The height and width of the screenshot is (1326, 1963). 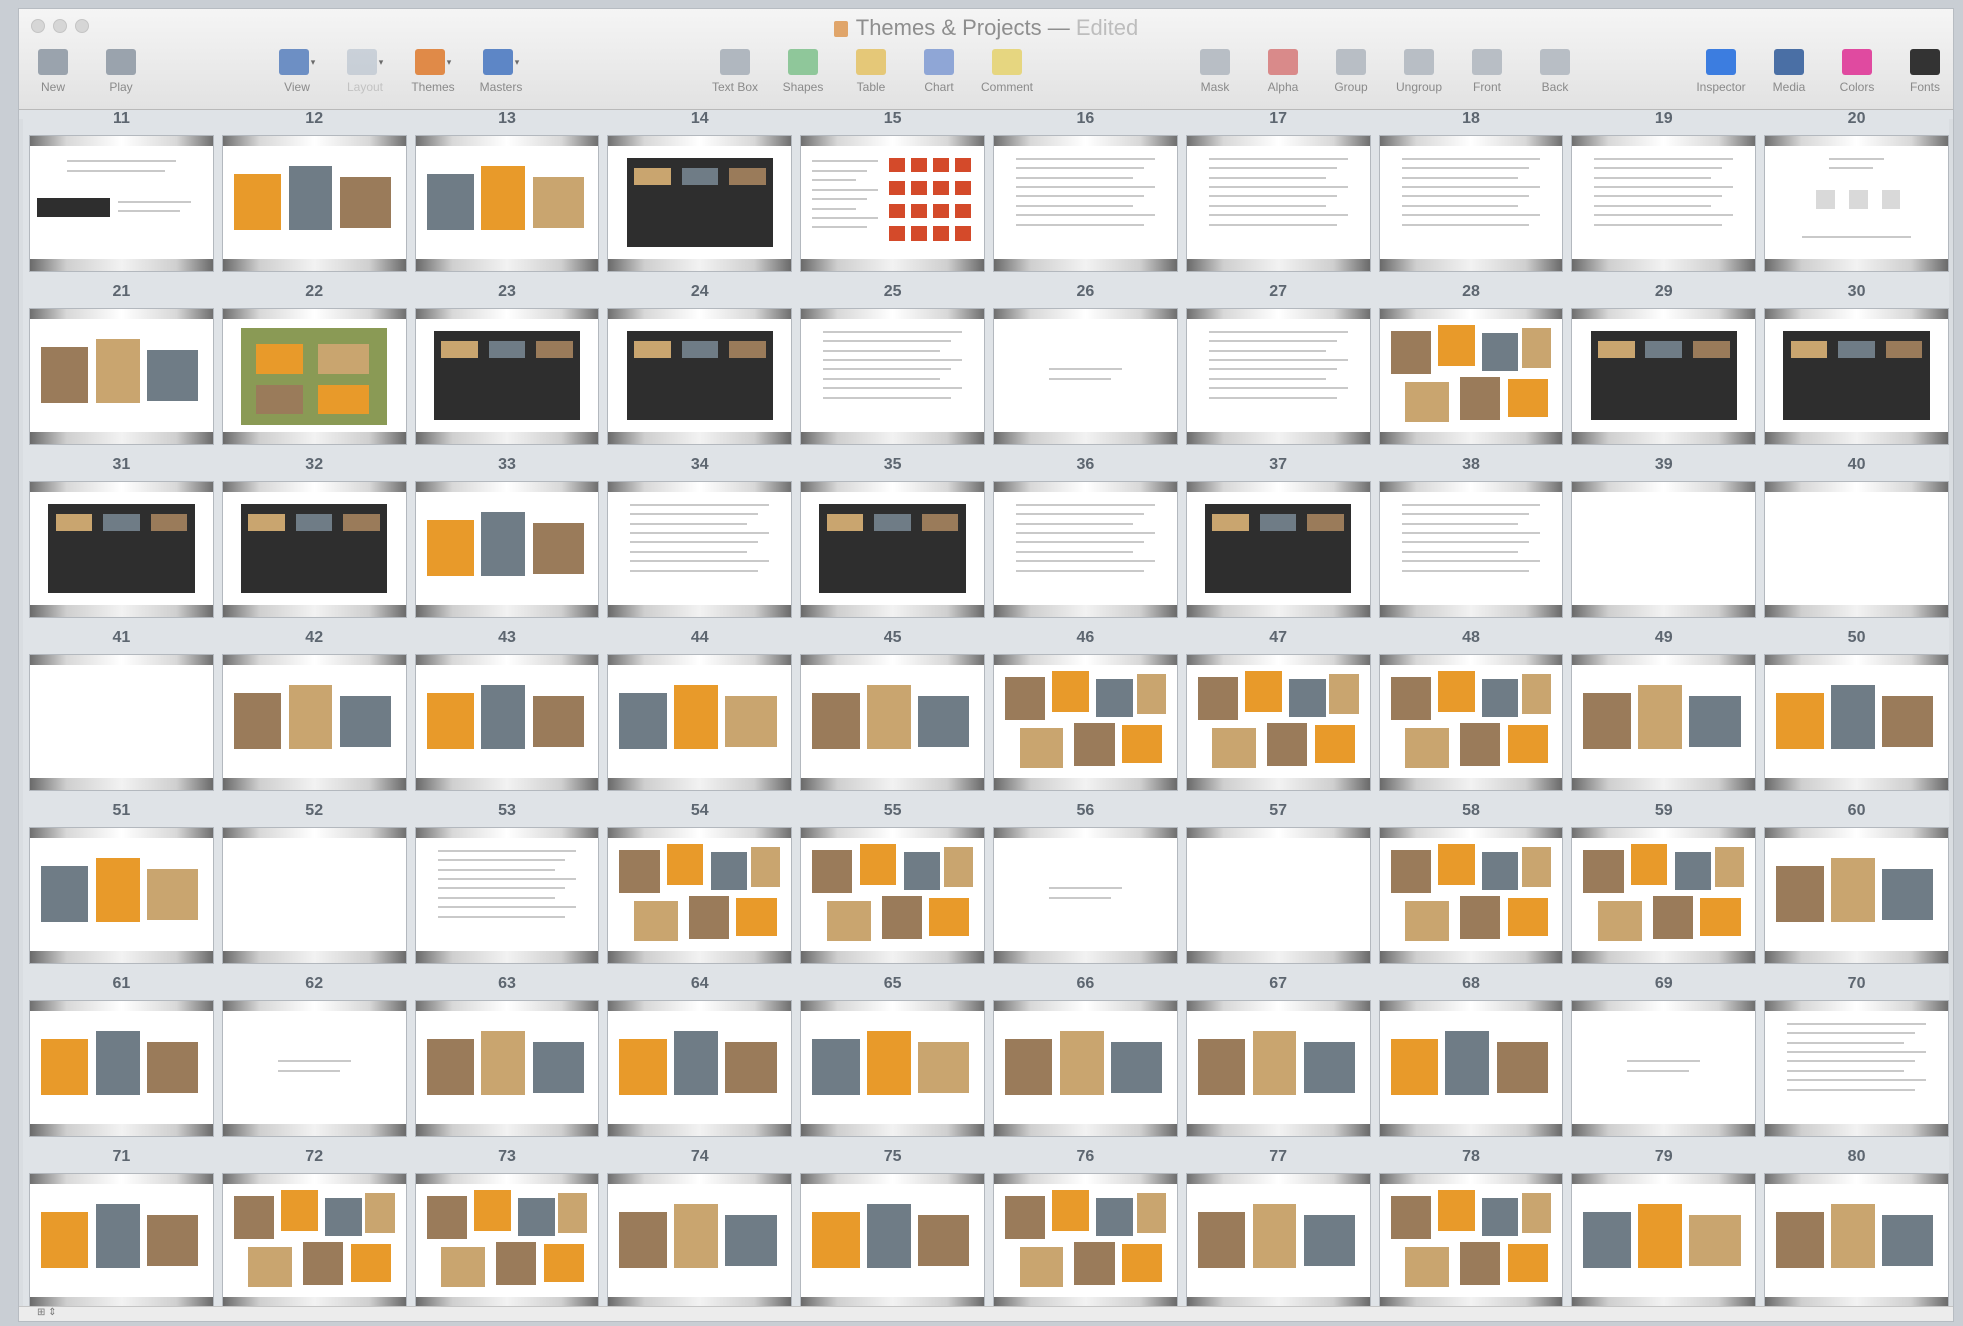 I want to click on text-box-button: Text Box, so click(x=735, y=71).